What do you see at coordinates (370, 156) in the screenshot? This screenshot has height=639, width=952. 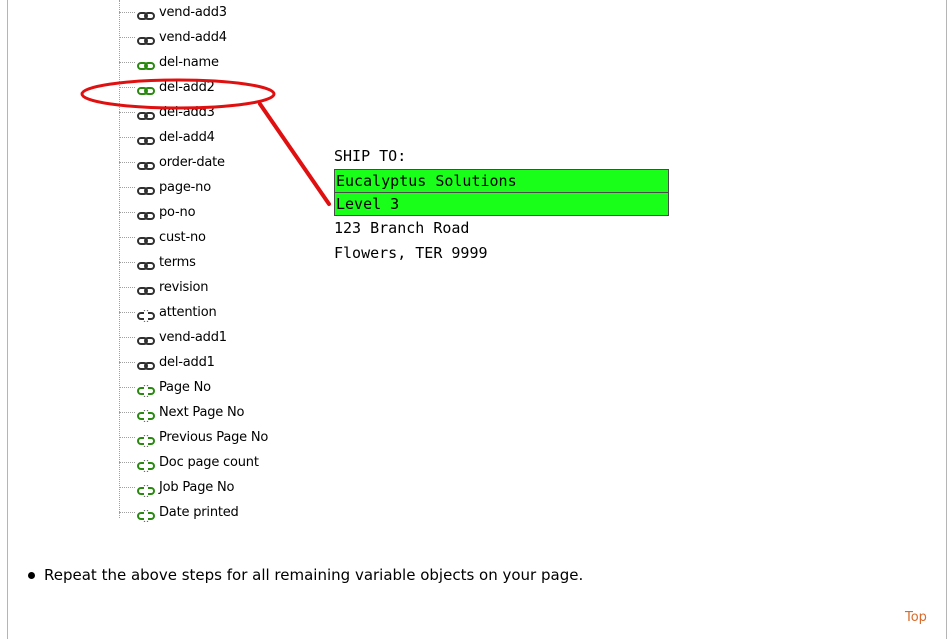 I see `ship-to-heading: SHIP TO:` at bounding box center [370, 156].